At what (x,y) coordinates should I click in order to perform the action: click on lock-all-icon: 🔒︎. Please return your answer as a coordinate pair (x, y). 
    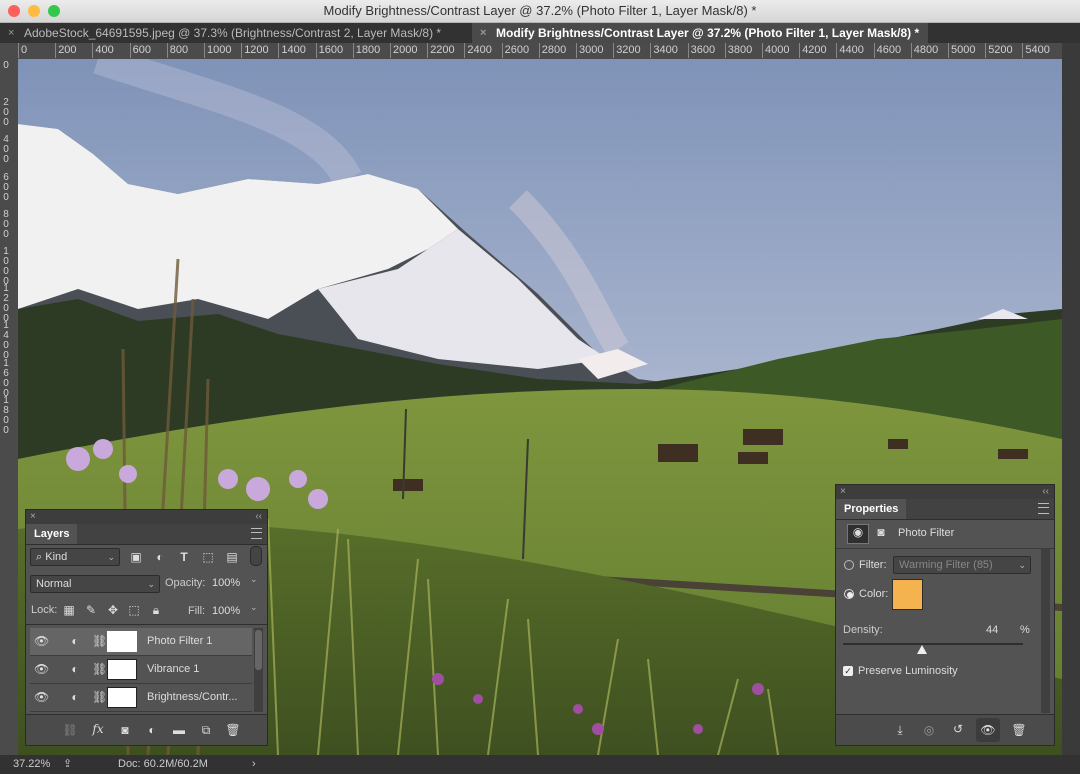
    Looking at the image, I should click on (156, 610).